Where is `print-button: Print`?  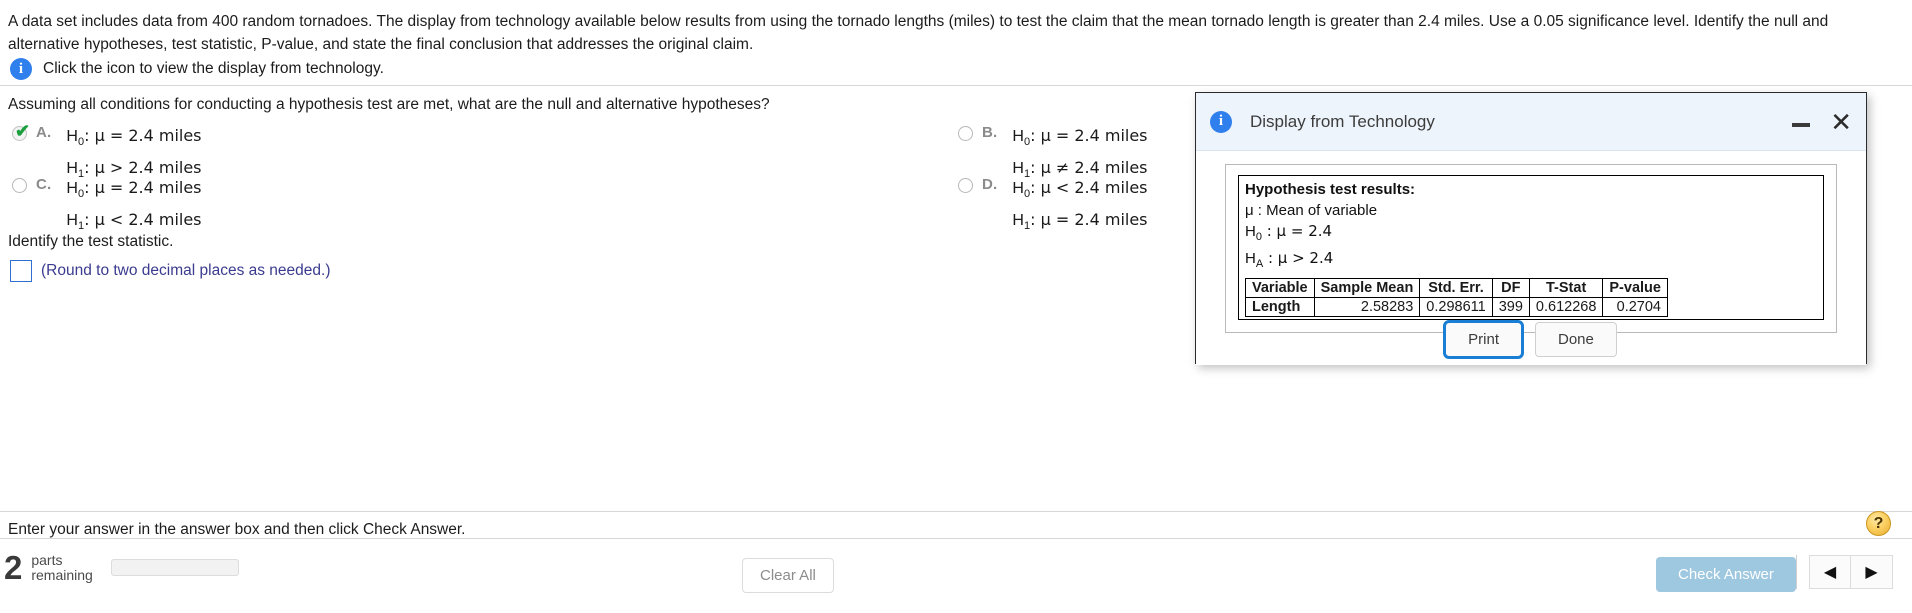 print-button: Print is located at coordinates (1483, 339).